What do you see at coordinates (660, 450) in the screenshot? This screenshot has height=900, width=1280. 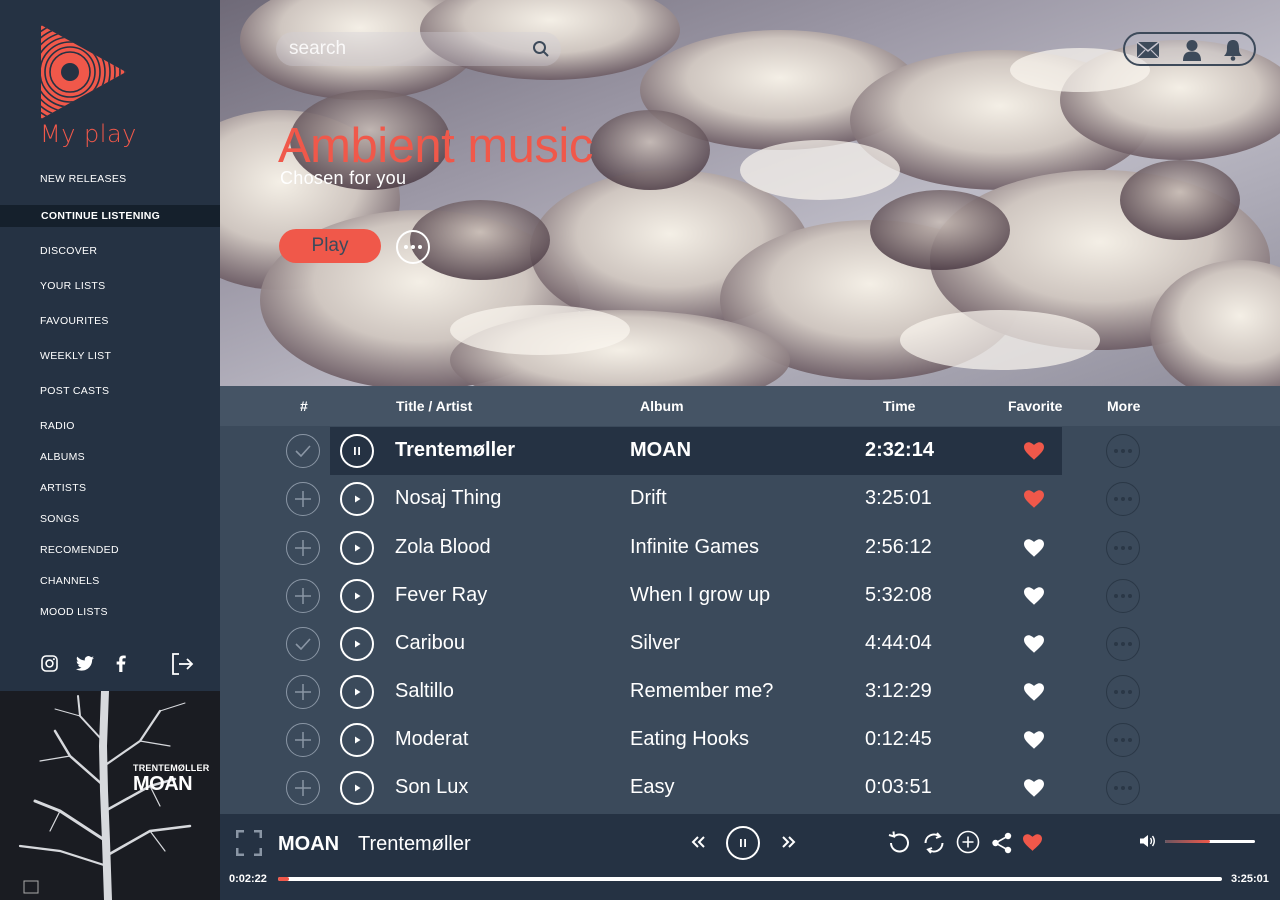 I see `track-album: MOAN` at bounding box center [660, 450].